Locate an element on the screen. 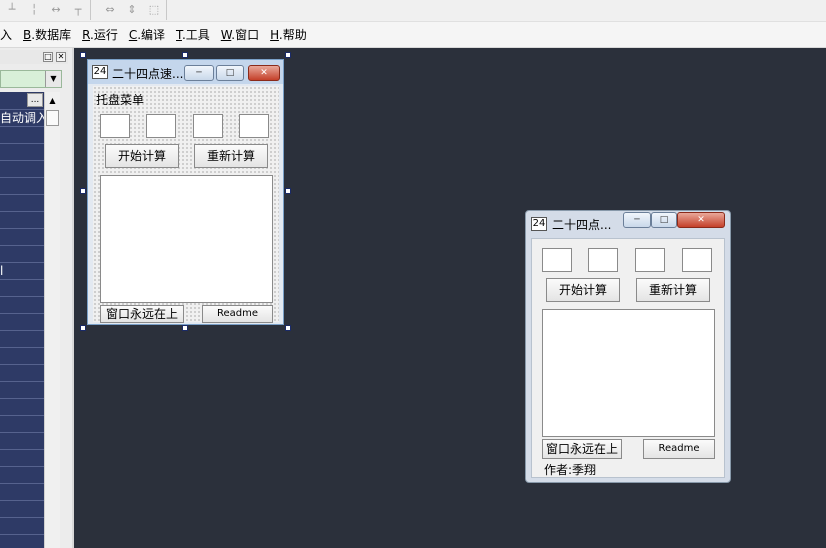  property-panel: □ ✕ ▼ ... 自动调入: l ▲ is located at coordinates (37, 298).